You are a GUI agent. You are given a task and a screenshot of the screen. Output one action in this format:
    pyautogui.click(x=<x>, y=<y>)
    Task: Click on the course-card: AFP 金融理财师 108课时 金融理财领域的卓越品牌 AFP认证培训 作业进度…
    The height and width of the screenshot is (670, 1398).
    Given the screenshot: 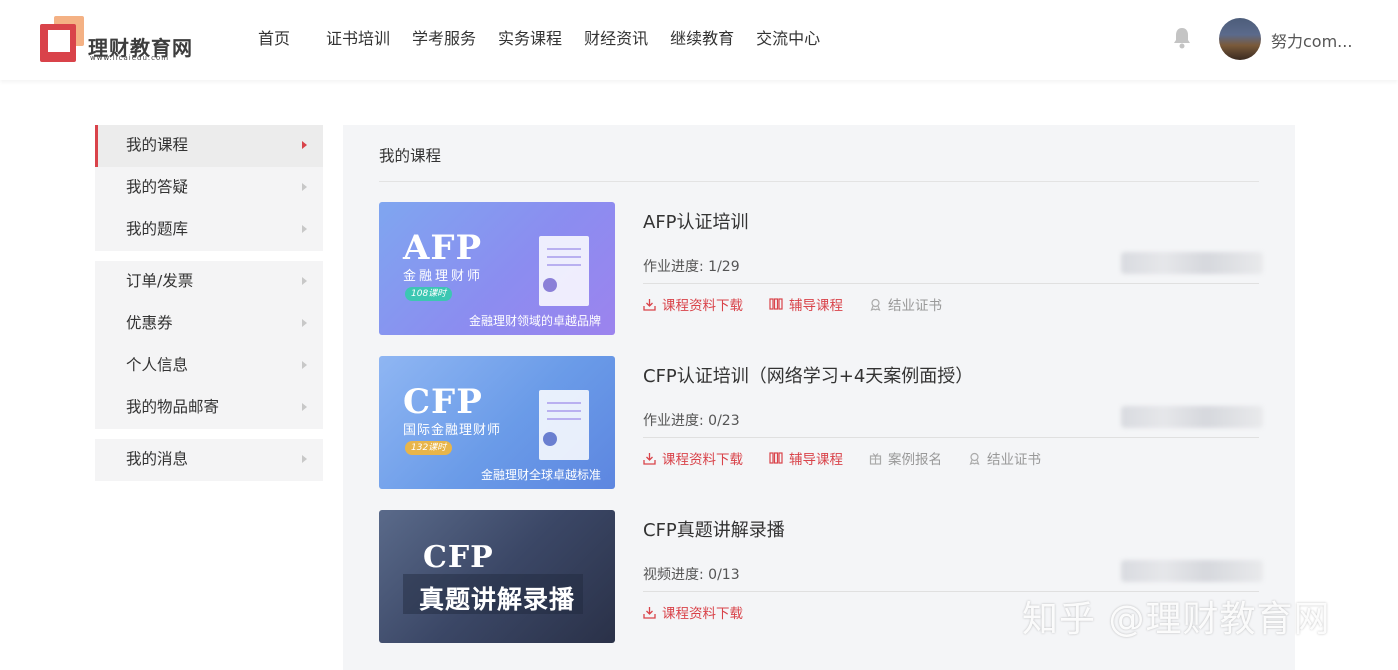 What is the action you would take?
    pyautogui.click(x=821, y=269)
    